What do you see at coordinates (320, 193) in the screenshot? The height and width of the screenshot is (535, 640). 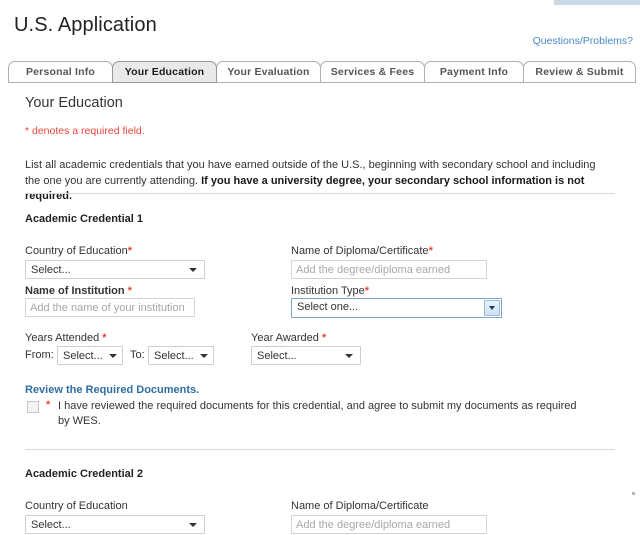 I see `divider-top` at bounding box center [320, 193].